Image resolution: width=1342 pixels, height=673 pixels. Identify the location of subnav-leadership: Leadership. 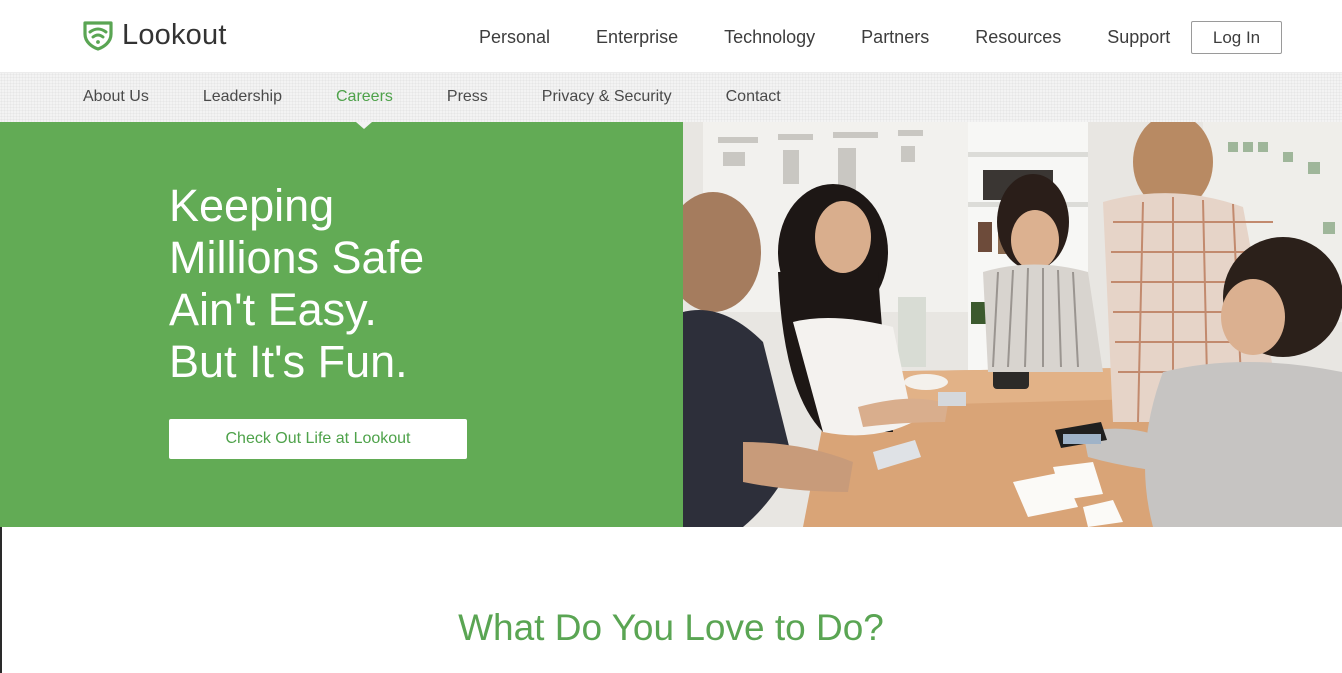
(242, 97).